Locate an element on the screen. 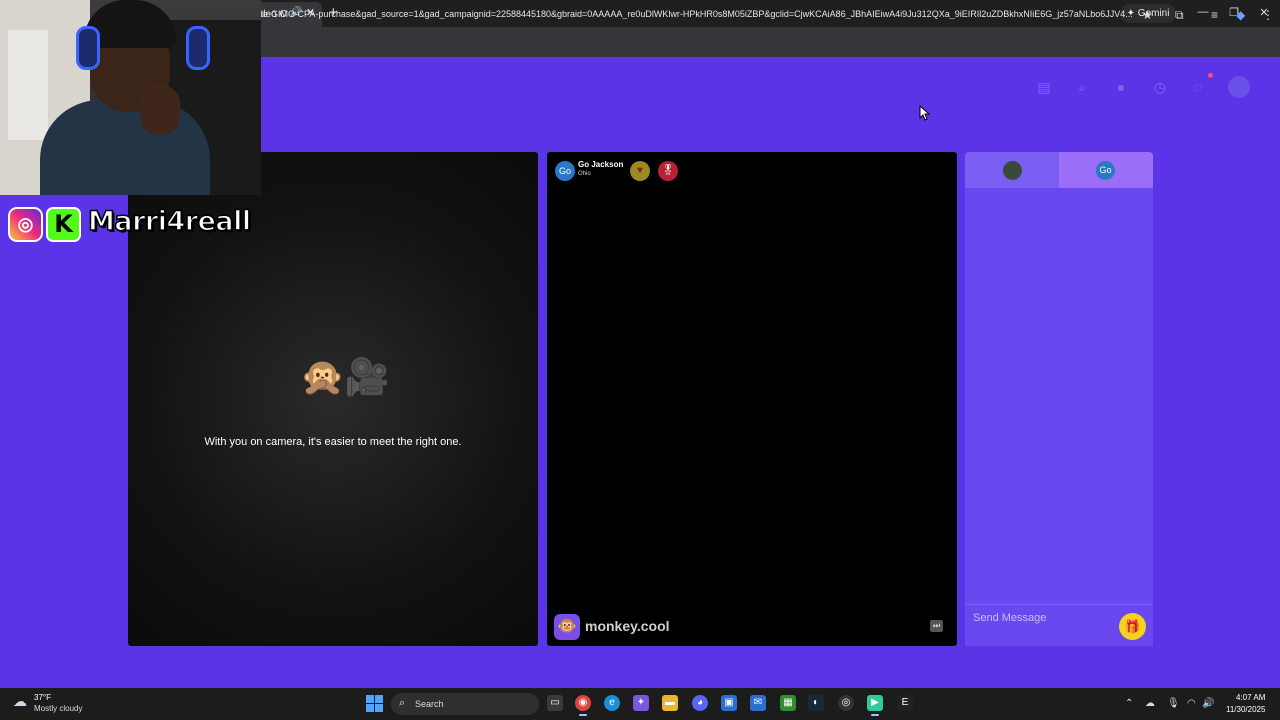  mail-icon: ✉ is located at coordinates (758, 703).